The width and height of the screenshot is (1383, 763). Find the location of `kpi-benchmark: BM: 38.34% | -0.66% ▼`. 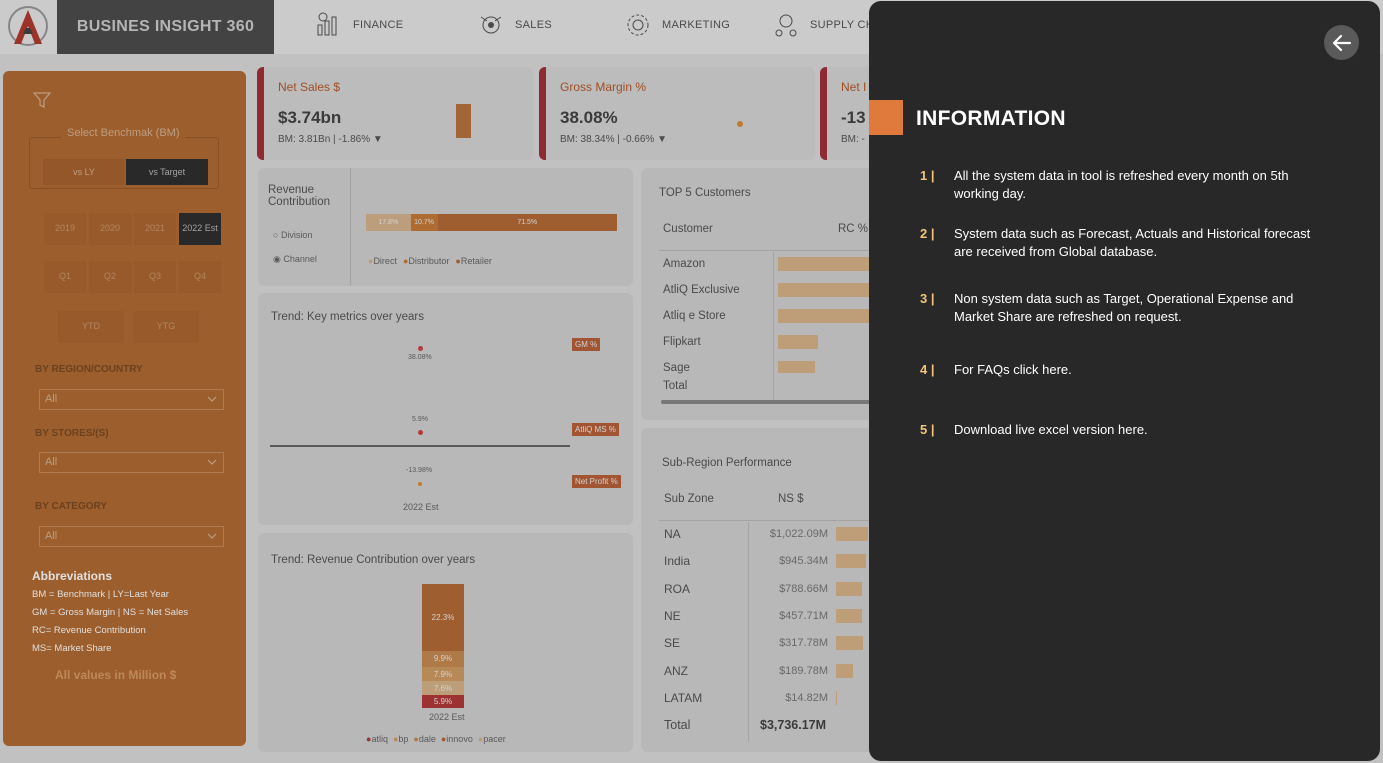

kpi-benchmark: BM: 38.34% | -0.66% ▼ is located at coordinates (613, 139).